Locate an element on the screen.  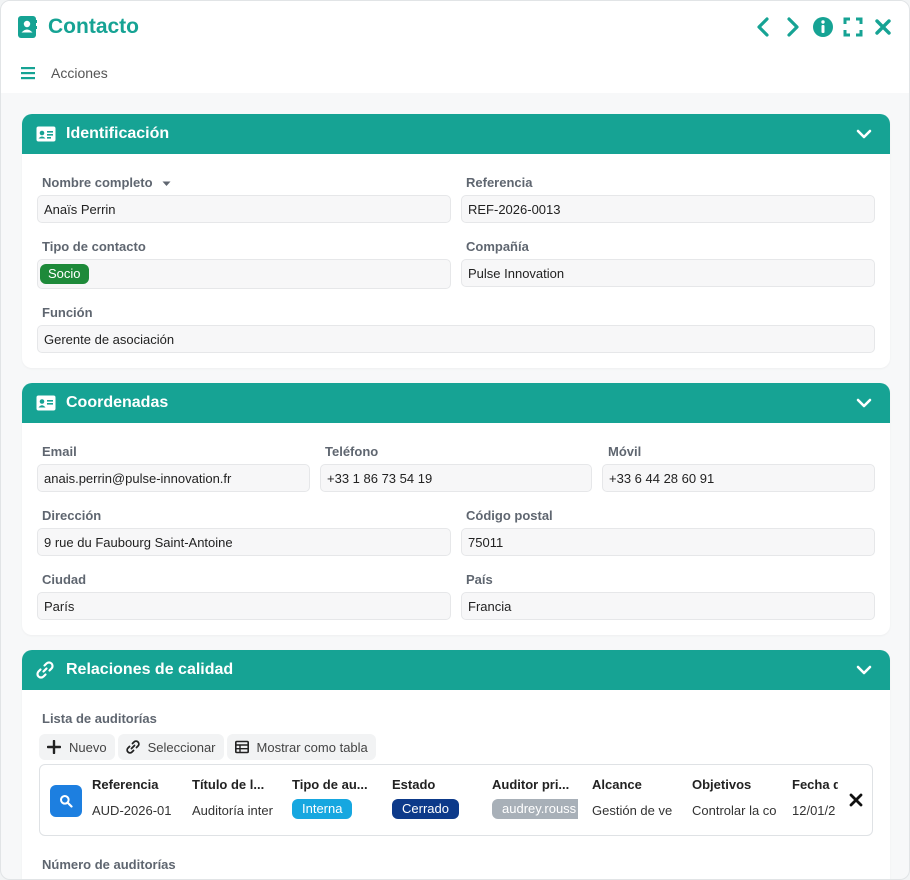
pais-field: Francia is located at coordinates (668, 606).